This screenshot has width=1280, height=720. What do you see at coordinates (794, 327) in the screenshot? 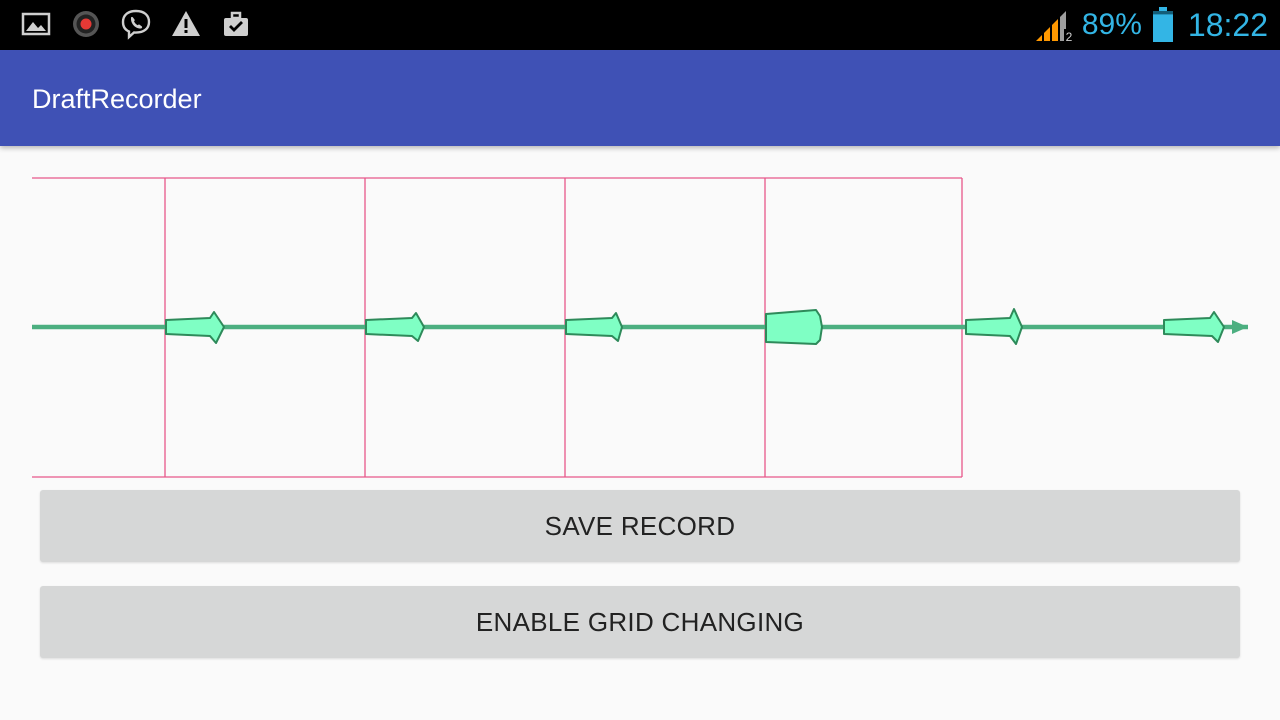
I see `block-marker` at bounding box center [794, 327].